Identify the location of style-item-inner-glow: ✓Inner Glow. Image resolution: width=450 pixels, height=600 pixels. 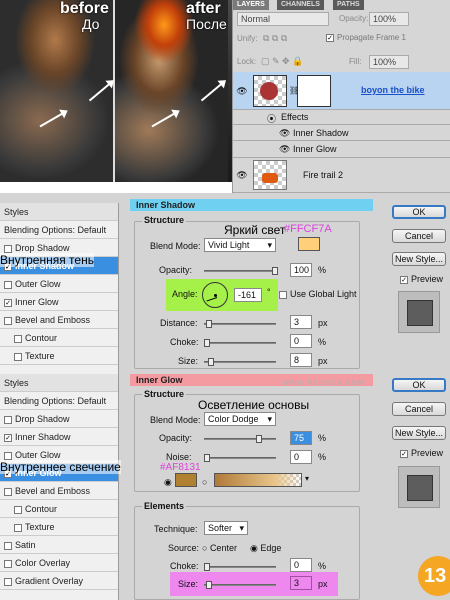
(59, 302).